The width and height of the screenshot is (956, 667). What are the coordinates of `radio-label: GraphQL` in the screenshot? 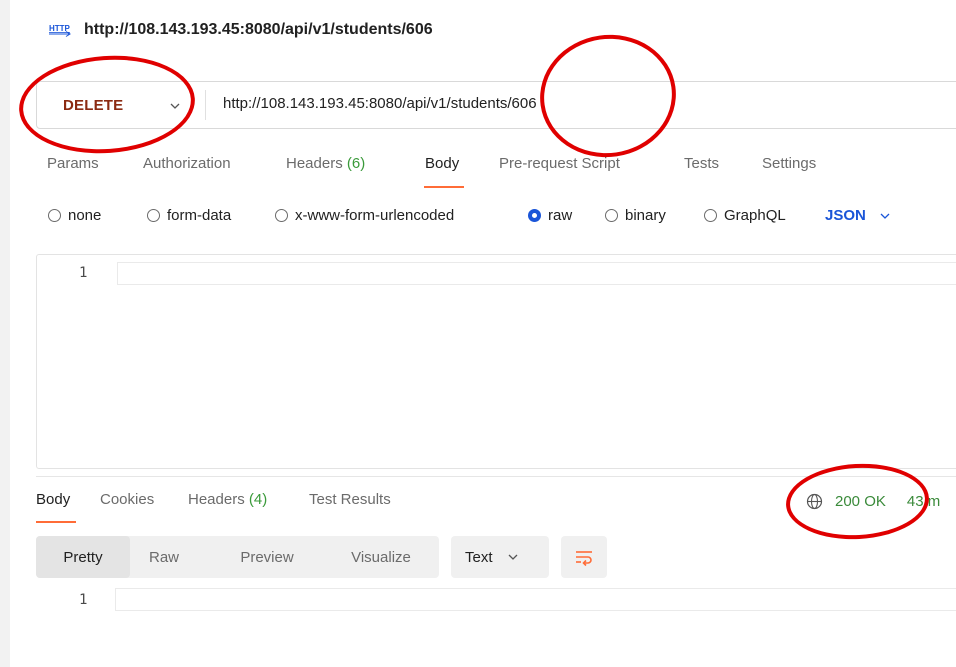 It's located at (755, 215).